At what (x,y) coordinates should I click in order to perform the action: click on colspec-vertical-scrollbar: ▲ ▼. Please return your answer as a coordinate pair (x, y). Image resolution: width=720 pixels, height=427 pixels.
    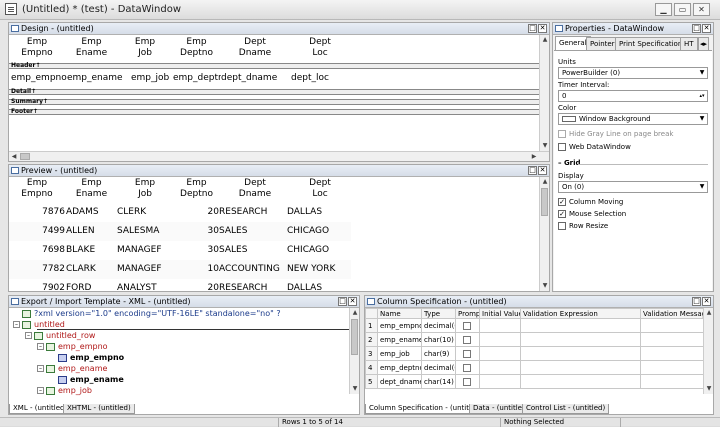
    Looking at the image, I should click on (708, 351).